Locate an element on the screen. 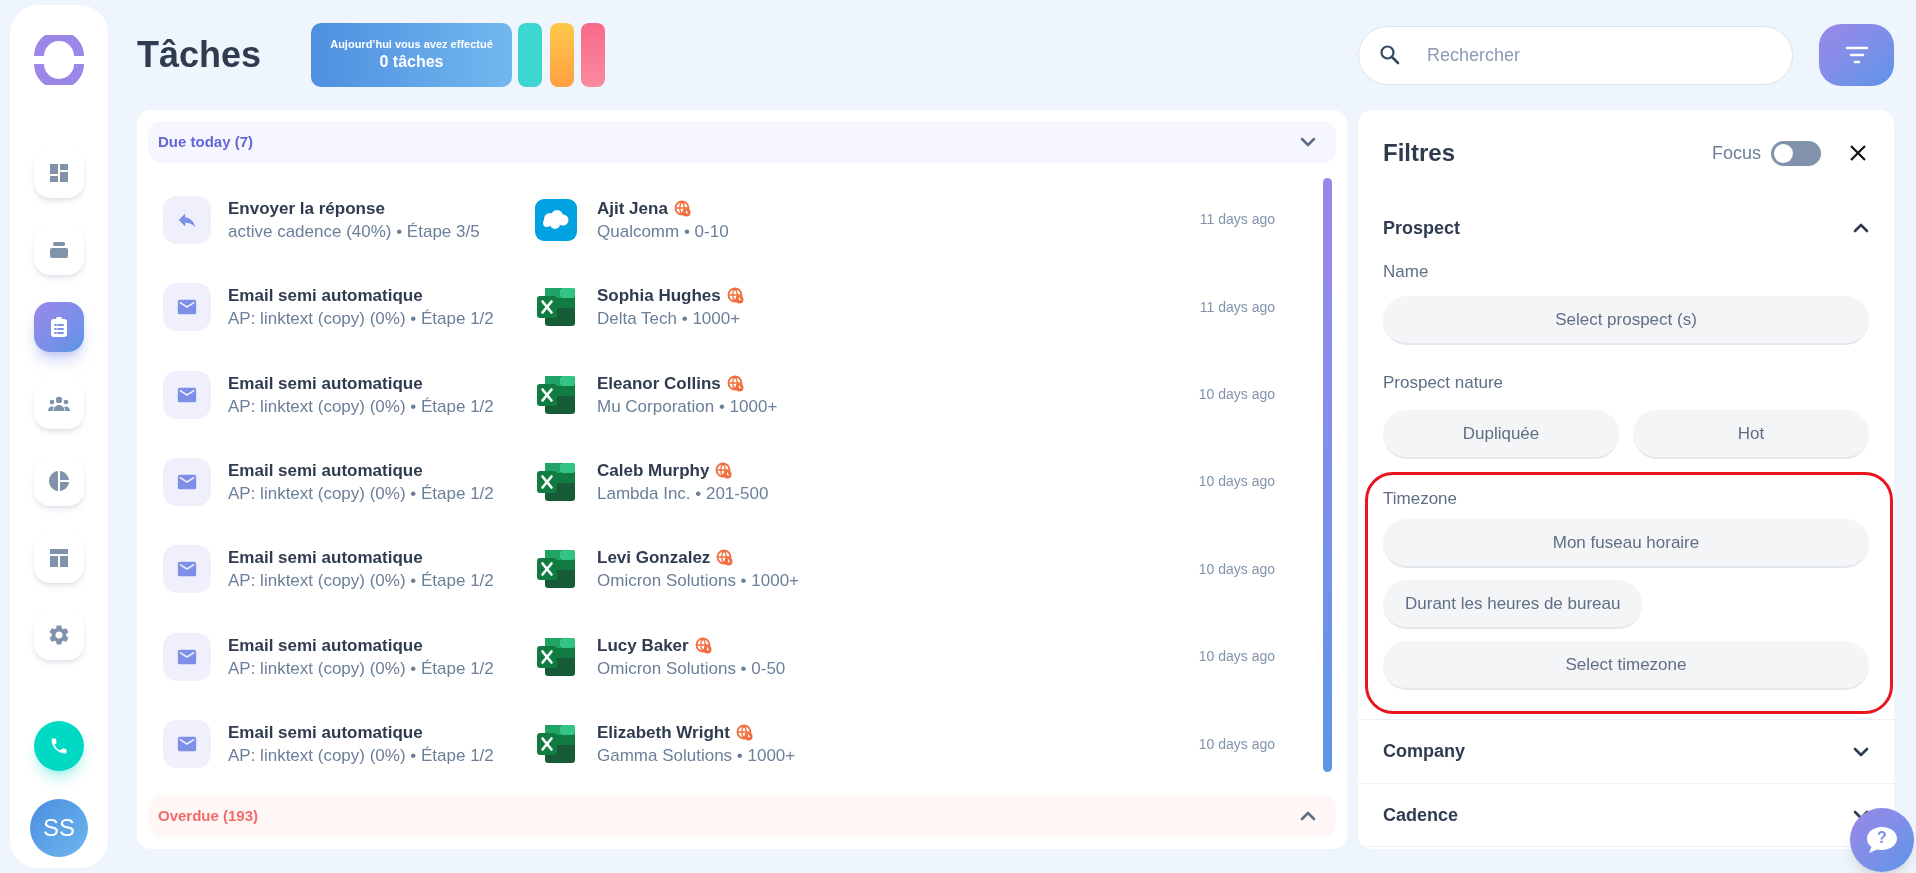  cloud-logo-icon is located at coordinates (556, 219).